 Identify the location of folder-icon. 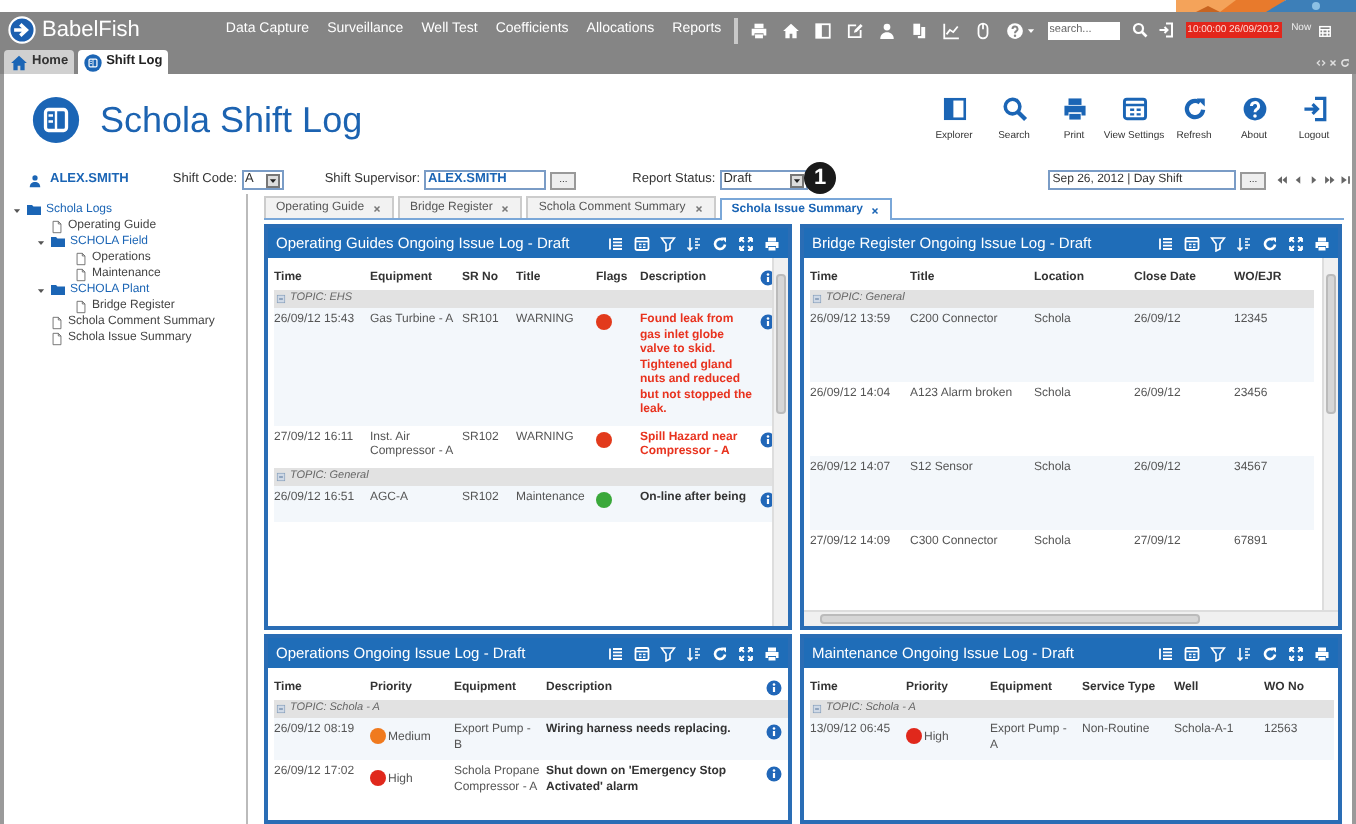
(58, 290).